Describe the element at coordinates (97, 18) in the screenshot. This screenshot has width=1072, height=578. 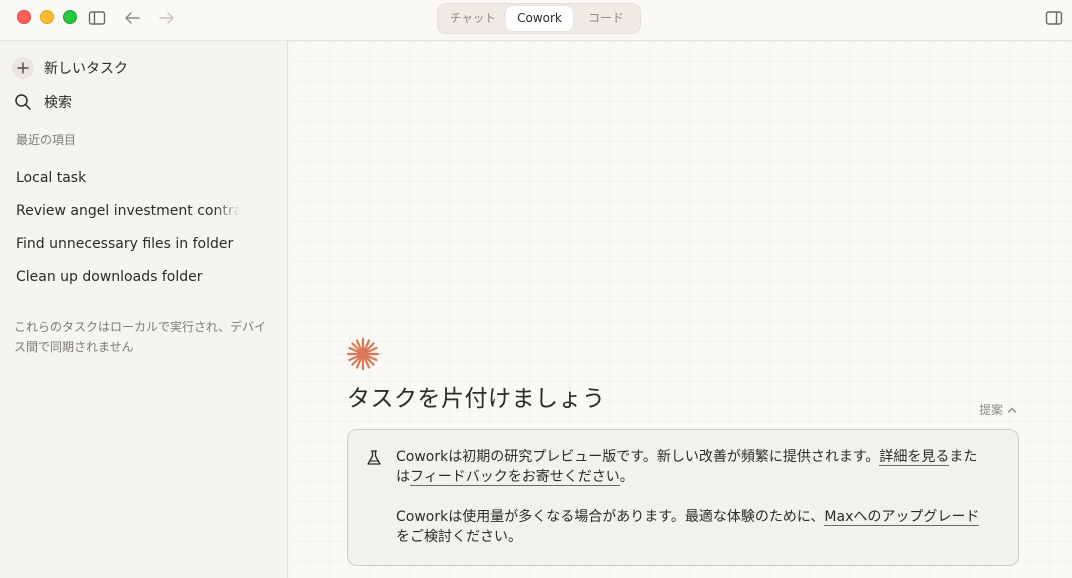
I see `sidebar-toggle-icon` at that location.